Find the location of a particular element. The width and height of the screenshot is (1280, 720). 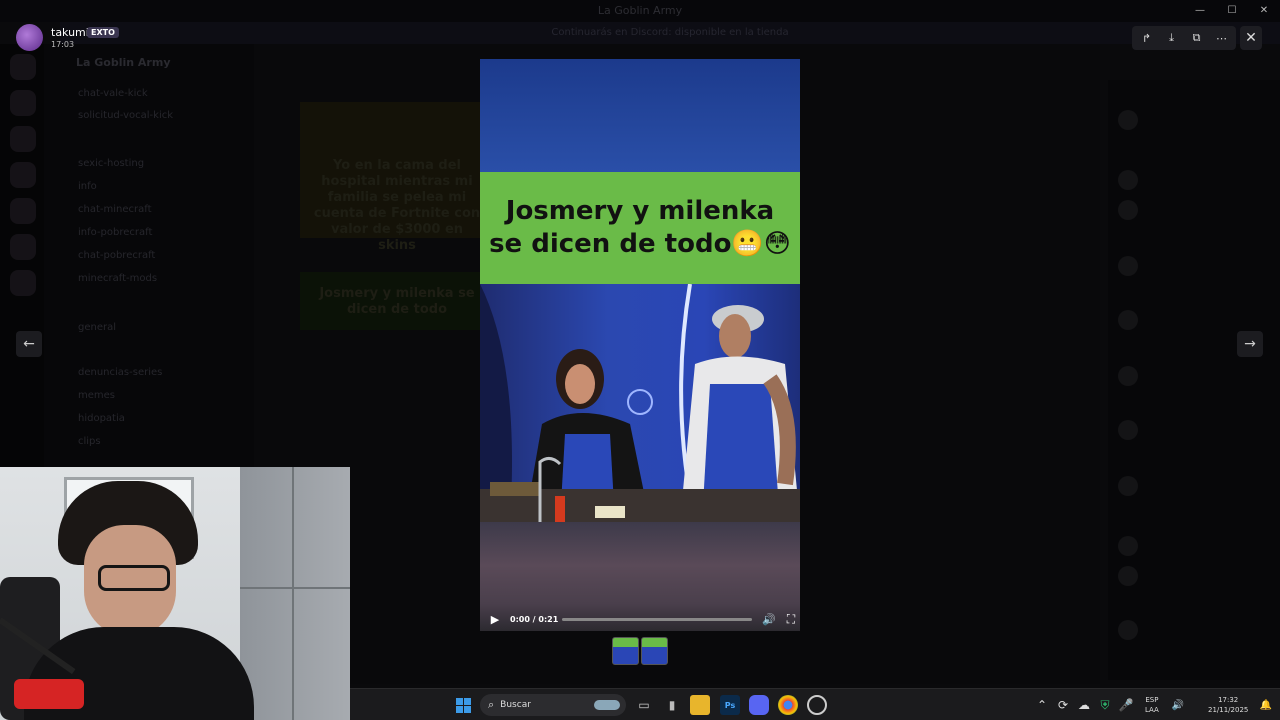

play-button: ▶ is located at coordinates (495, 619).